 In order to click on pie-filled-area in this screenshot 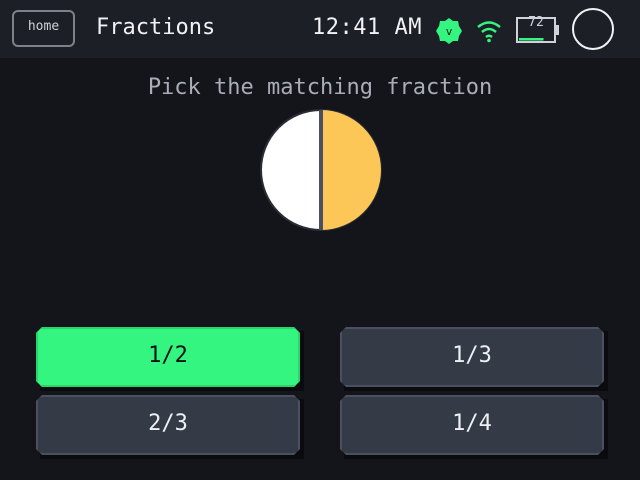, I will do `click(351, 170)`.